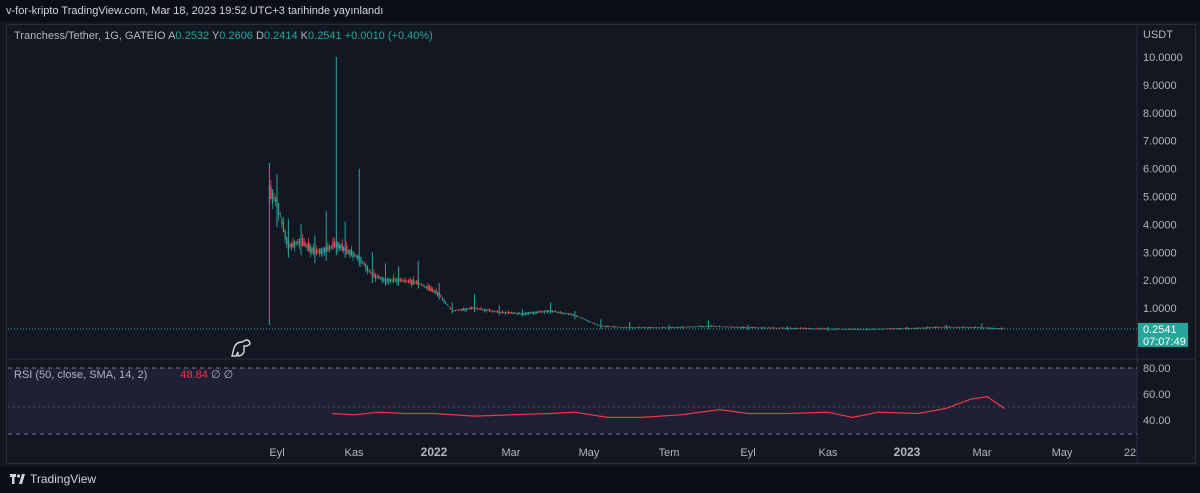 The width and height of the screenshot is (1200, 493). Describe the element at coordinates (194, 375) in the screenshot. I see `rsi-value: 48.84` at that location.